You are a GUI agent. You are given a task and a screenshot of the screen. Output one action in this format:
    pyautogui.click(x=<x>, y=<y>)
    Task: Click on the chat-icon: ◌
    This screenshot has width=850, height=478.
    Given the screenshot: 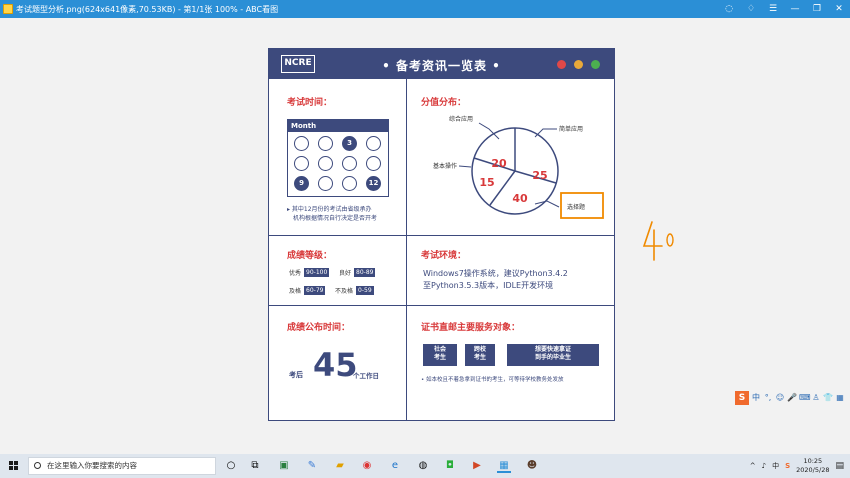 What is the action you would take?
    pyautogui.click(x=729, y=9)
    